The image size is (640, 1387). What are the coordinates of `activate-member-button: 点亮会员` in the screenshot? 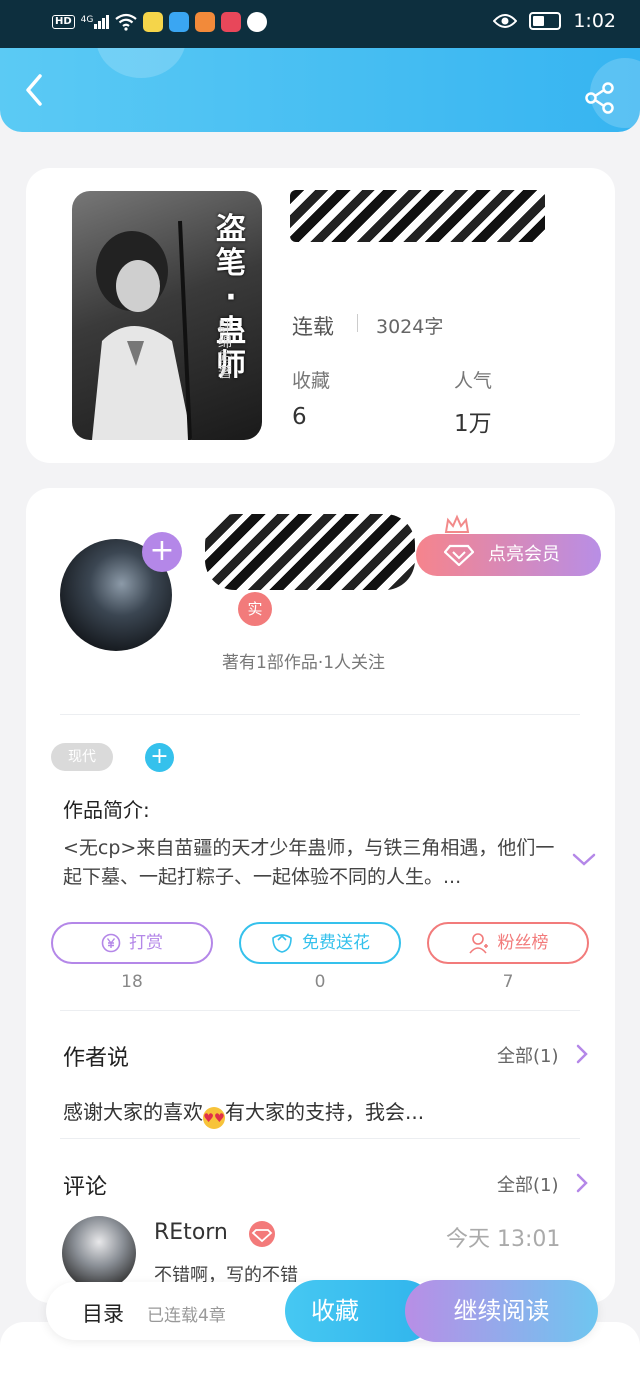 It's located at (508, 555).